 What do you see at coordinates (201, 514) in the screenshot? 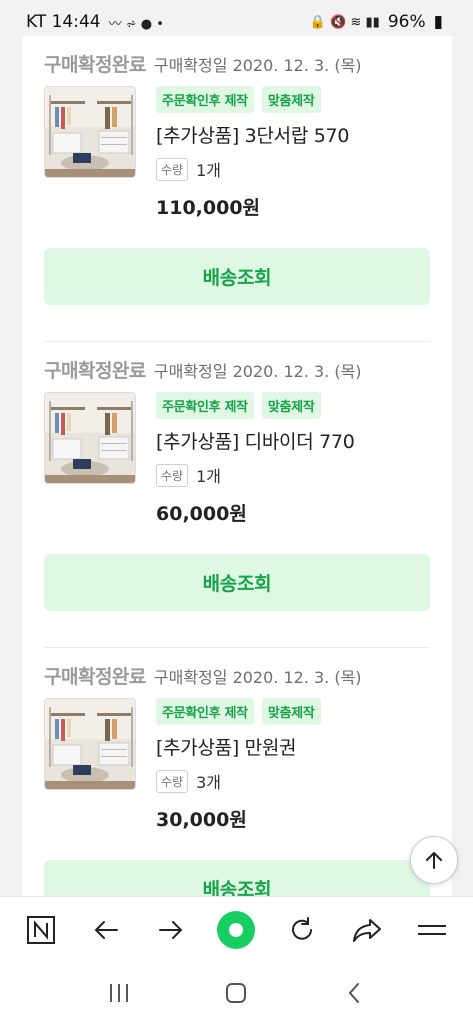
I see `product-price: 60,000원` at bounding box center [201, 514].